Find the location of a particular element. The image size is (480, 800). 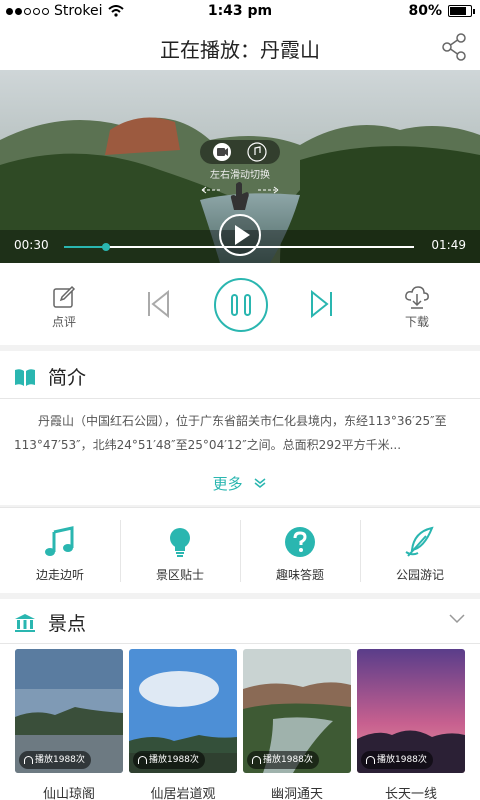

book-icon is located at coordinates (25, 377).